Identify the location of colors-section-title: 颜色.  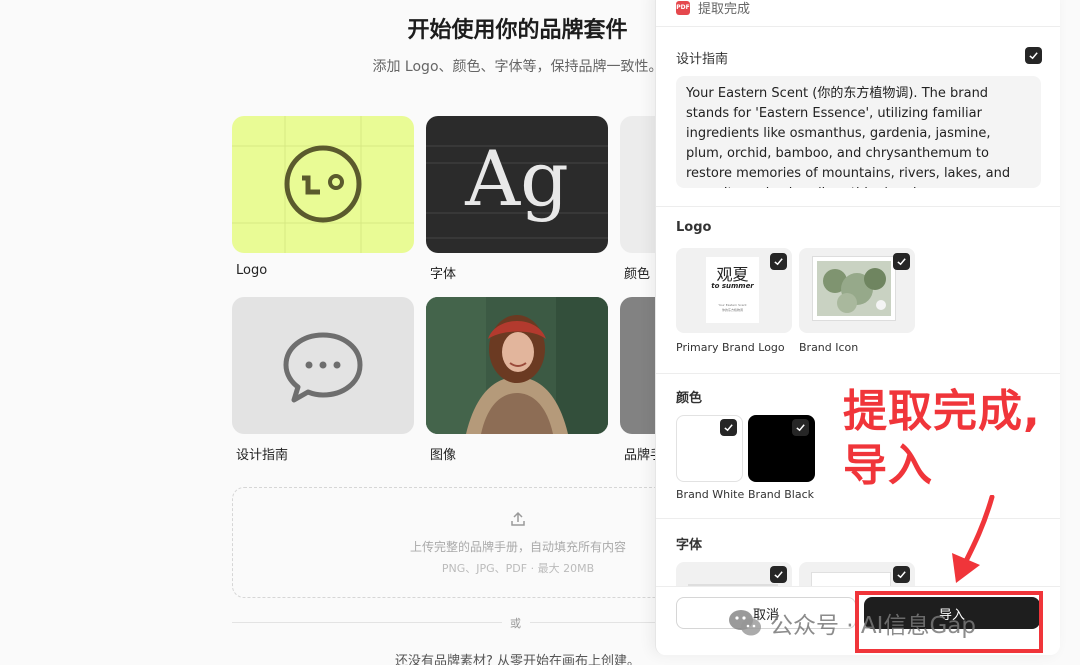
(689, 398).